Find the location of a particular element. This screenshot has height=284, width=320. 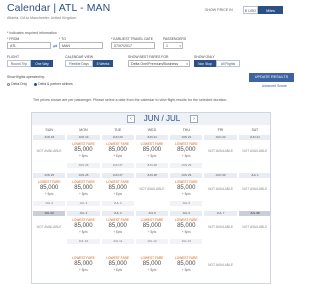

return-date-label: JUL 12 is located at coordinates (152, 241).